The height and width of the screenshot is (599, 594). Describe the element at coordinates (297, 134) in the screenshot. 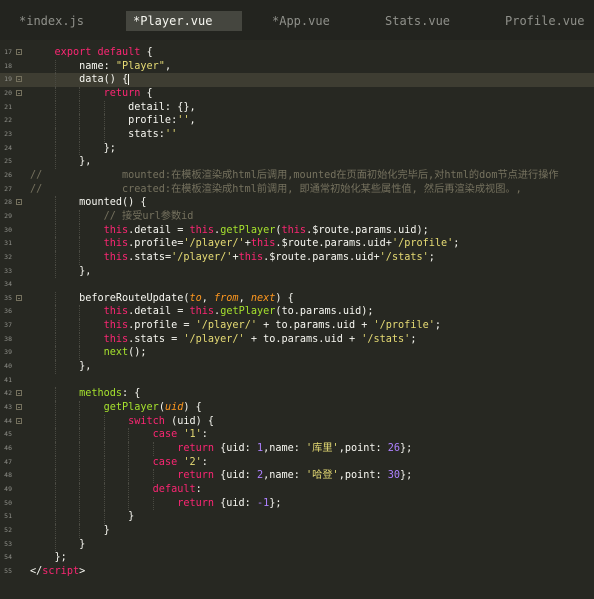

I see `code-line: 23 stats:''` at that location.